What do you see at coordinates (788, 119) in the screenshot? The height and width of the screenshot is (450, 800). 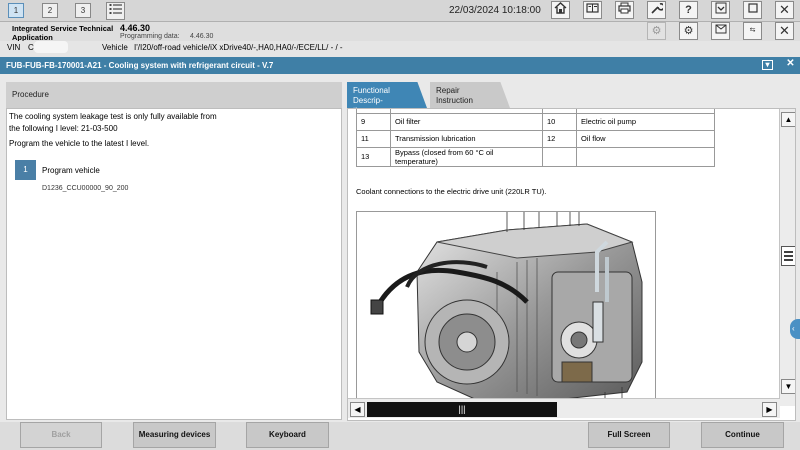 I see `scroll-up-button: ▲` at bounding box center [788, 119].